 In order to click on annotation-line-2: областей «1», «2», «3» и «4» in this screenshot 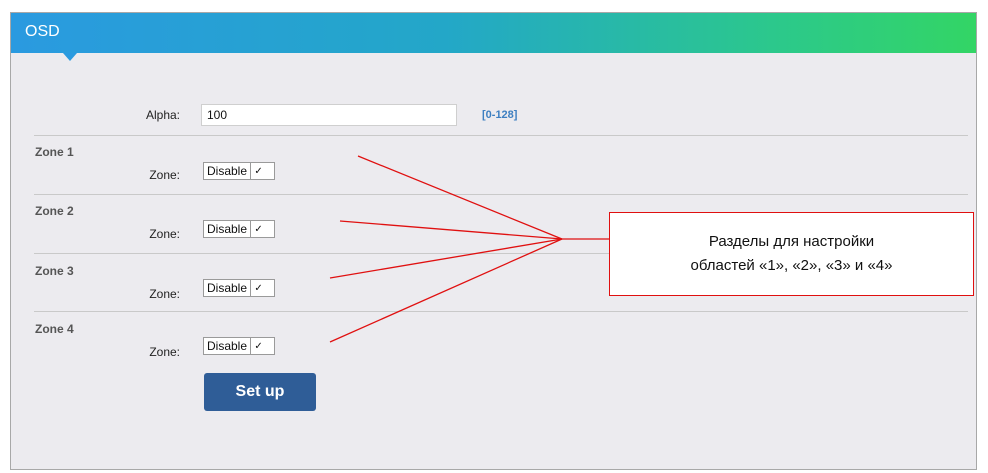, I will do `click(791, 265)`.